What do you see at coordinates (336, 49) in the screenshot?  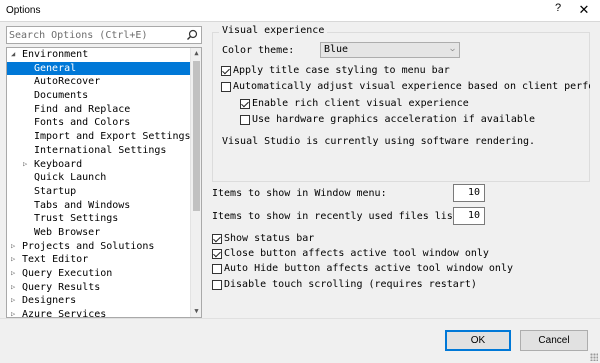 I see `color-theme-value: Blue` at bounding box center [336, 49].